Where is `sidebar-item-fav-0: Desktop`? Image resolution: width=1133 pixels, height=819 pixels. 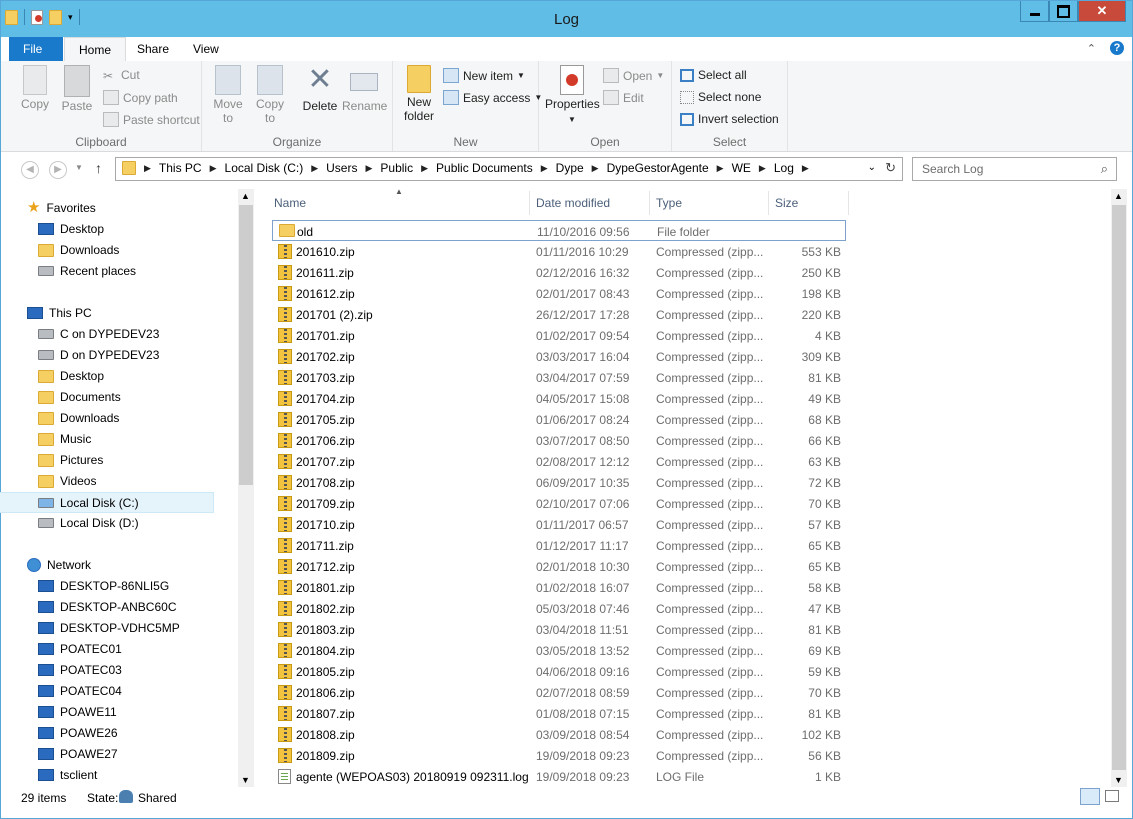 sidebar-item-fav-0: Desktop is located at coordinates (71, 229).